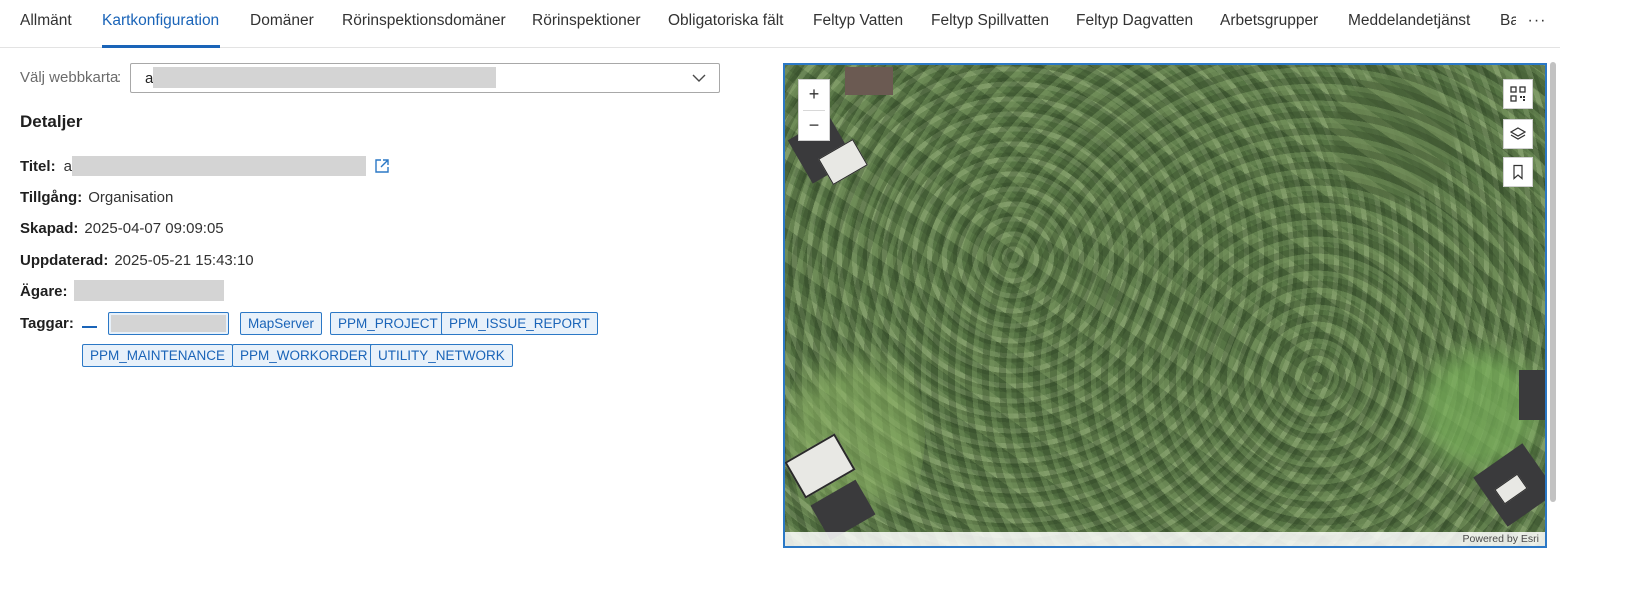 Image resolution: width=1651 pixels, height=591 pixels. Describe the element at coordinates (282, 21) in the screenshot. I see `tab-domaner: Domäner` at that location.